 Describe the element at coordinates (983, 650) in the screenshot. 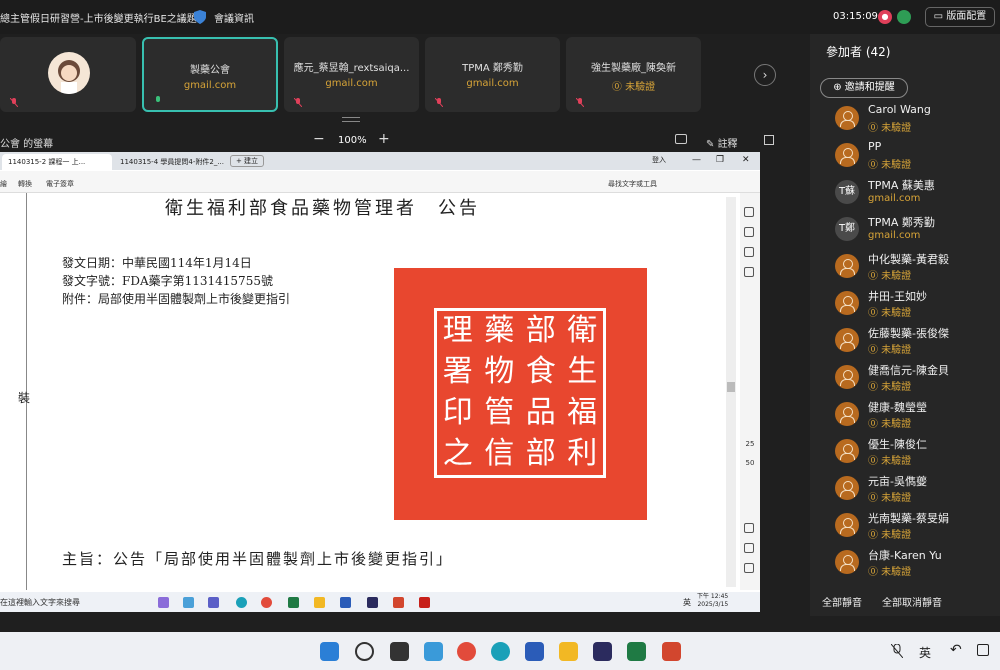

I see `notification-icon` at that location.